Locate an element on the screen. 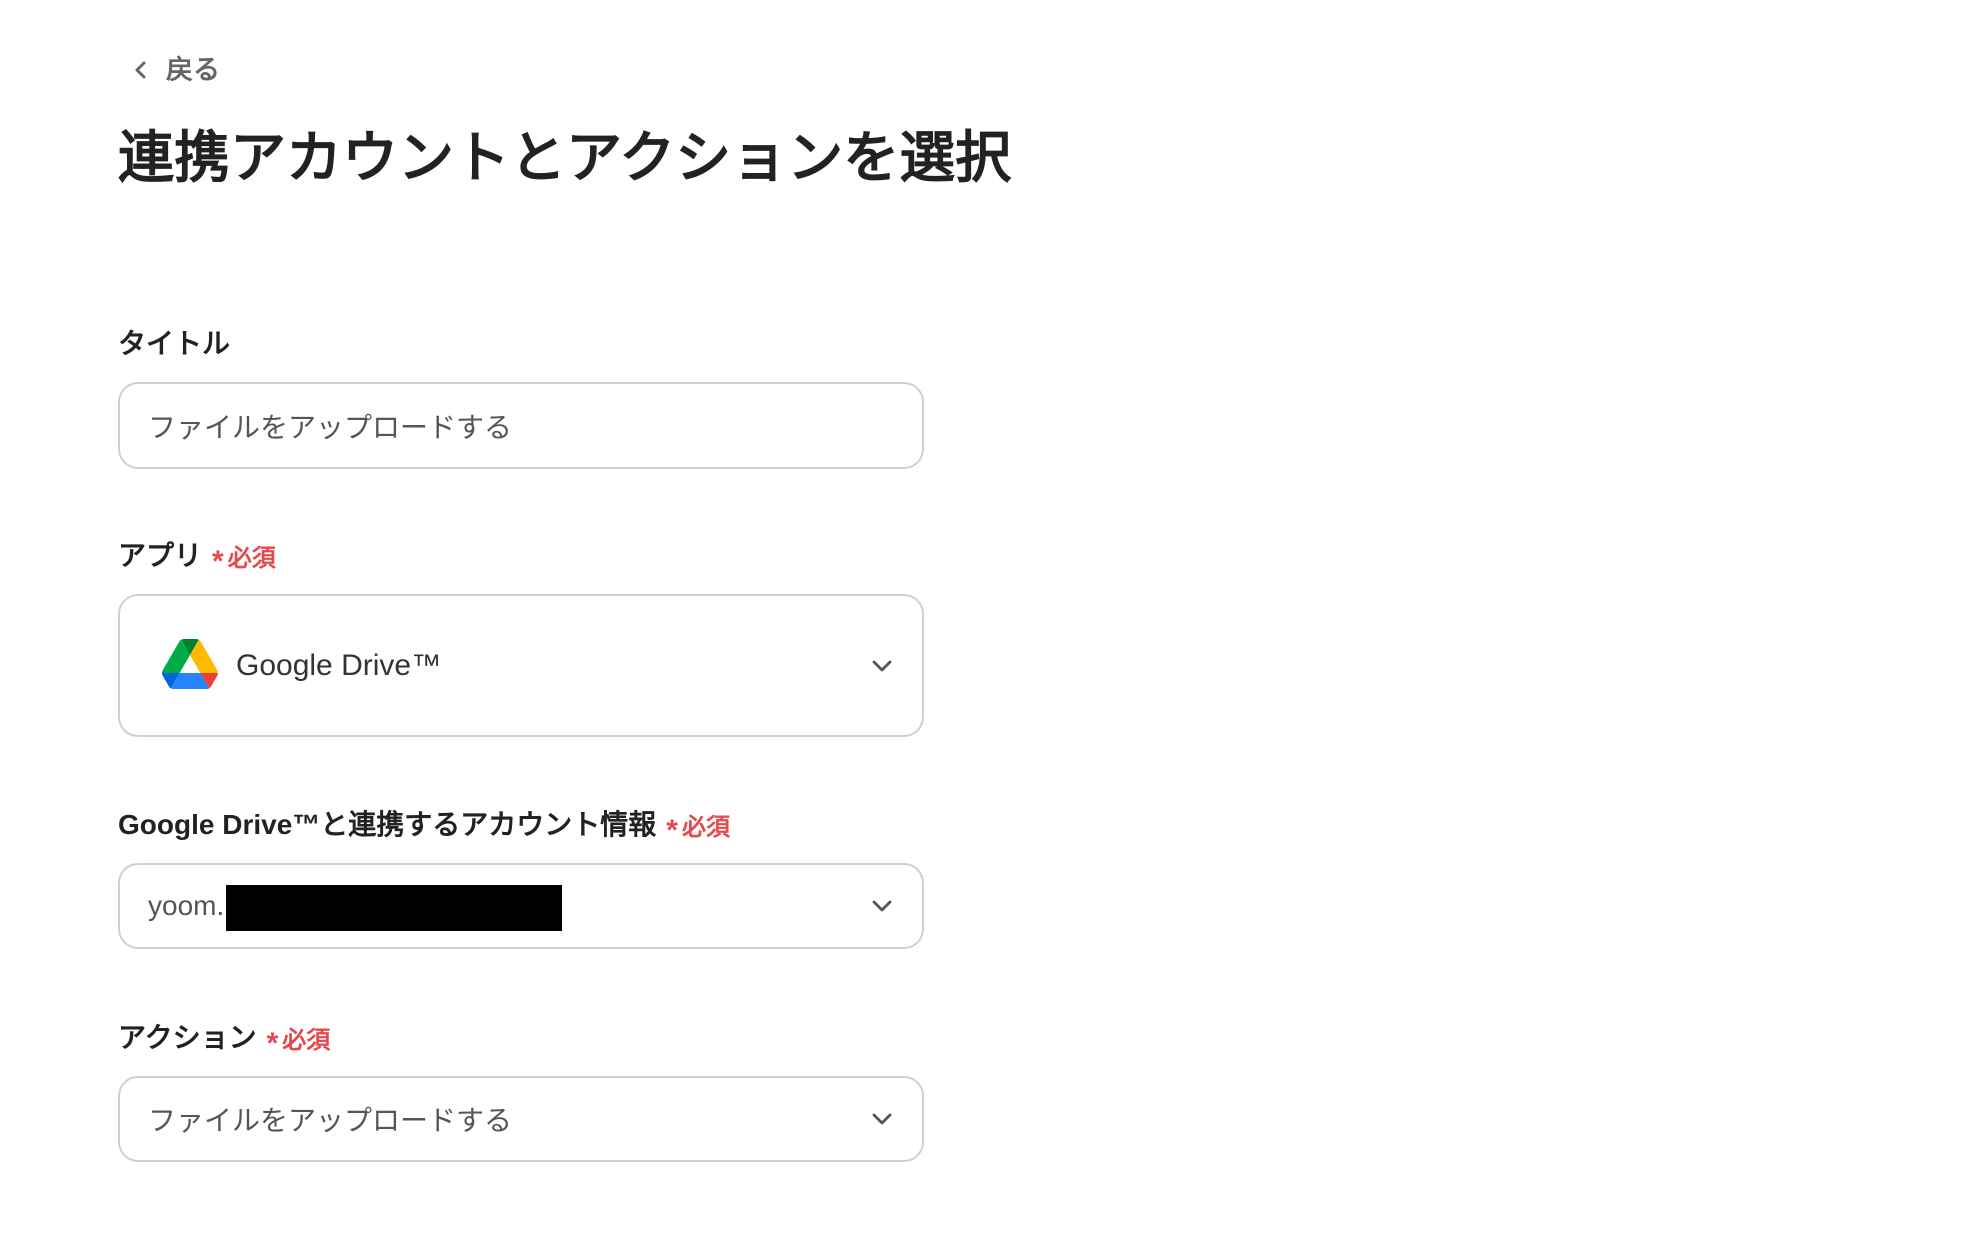 The height and width of the screenshot is (1240, 1962). title-field-label: タイトル is located at coordinates (174, 344).